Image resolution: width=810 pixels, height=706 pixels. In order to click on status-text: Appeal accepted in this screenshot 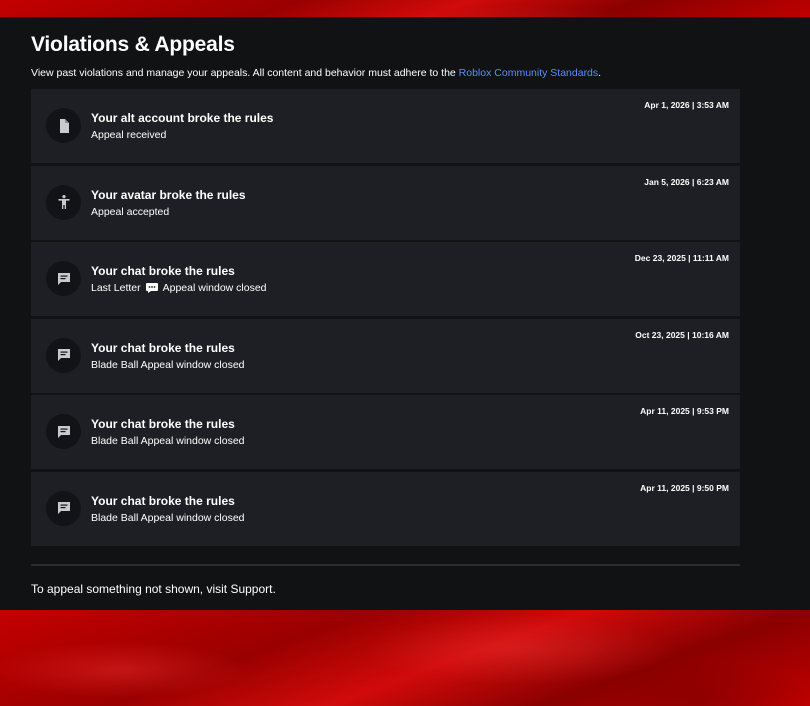, I will do `click(130, 211)`.